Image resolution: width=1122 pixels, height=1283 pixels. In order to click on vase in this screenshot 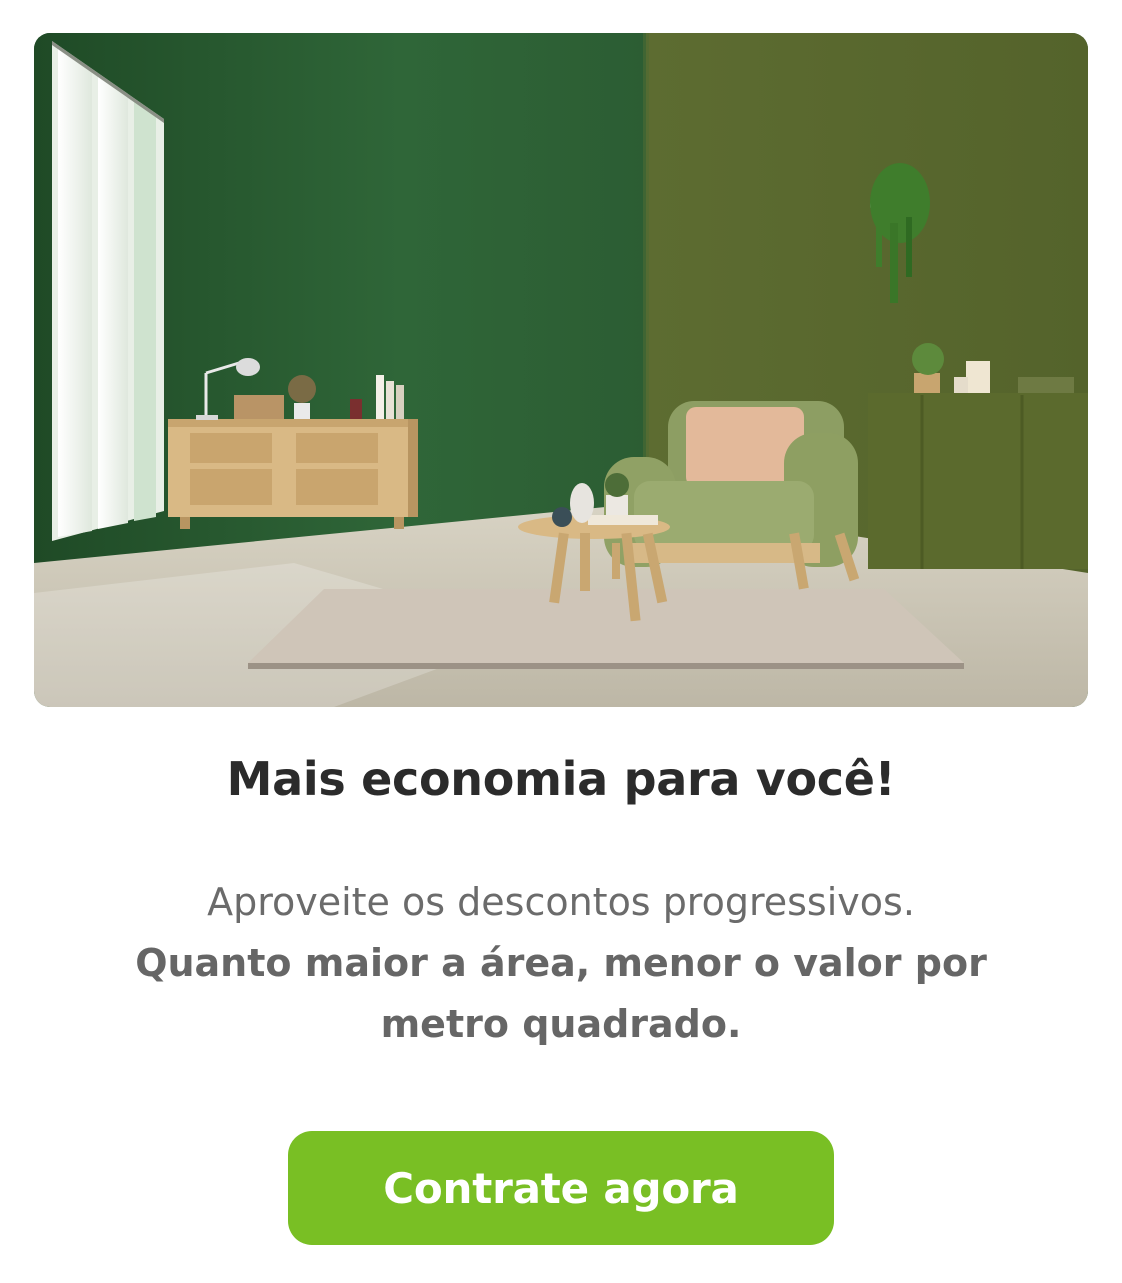, I will do `click(302, 411)`.